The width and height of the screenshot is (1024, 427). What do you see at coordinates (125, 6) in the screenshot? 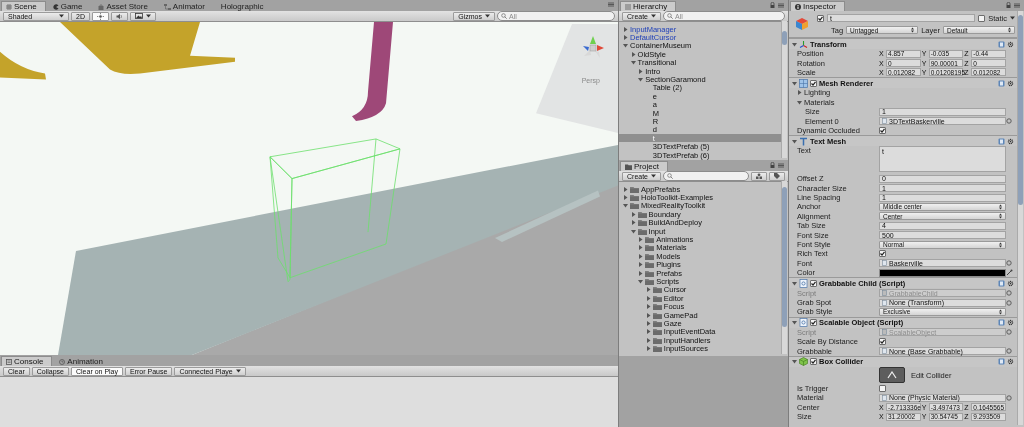
I see `panel-tab: Asset Store` at bounding box center [125, 6].